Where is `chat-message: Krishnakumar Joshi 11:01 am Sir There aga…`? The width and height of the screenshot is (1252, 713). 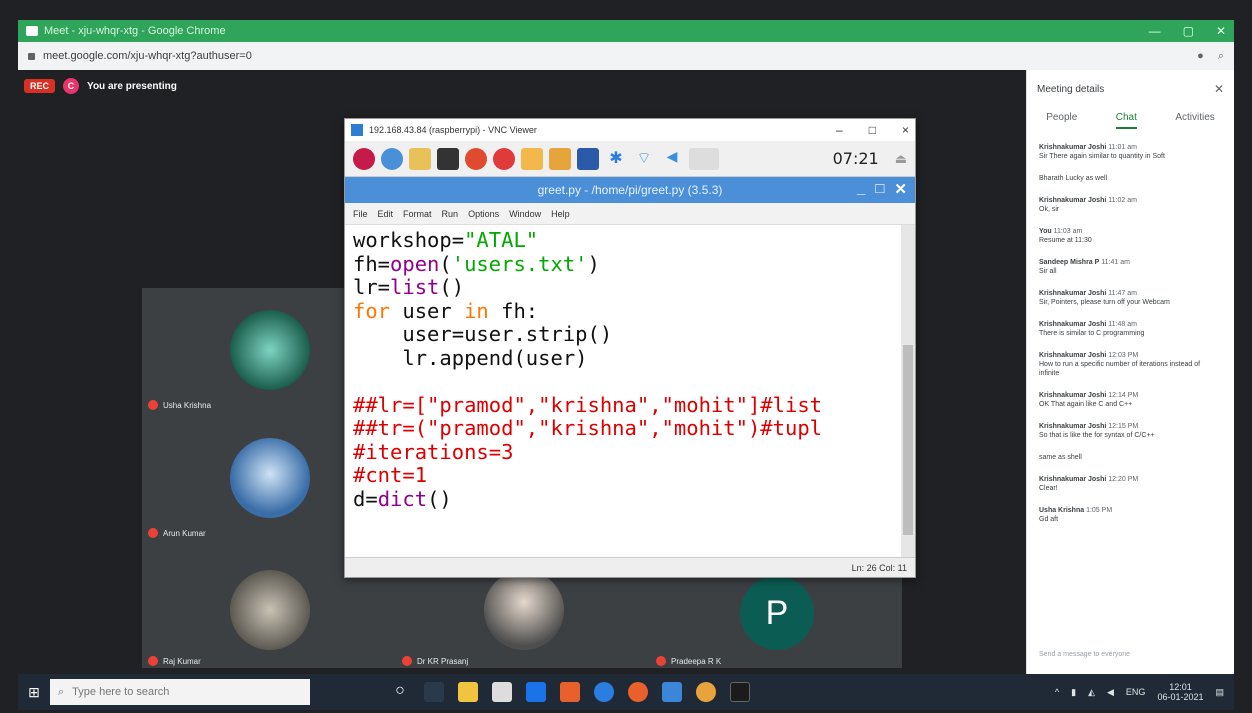
chat-message: Krishnakumar Joshi 11:01 am Sir There aga… is located at coordinates (1130, 158).